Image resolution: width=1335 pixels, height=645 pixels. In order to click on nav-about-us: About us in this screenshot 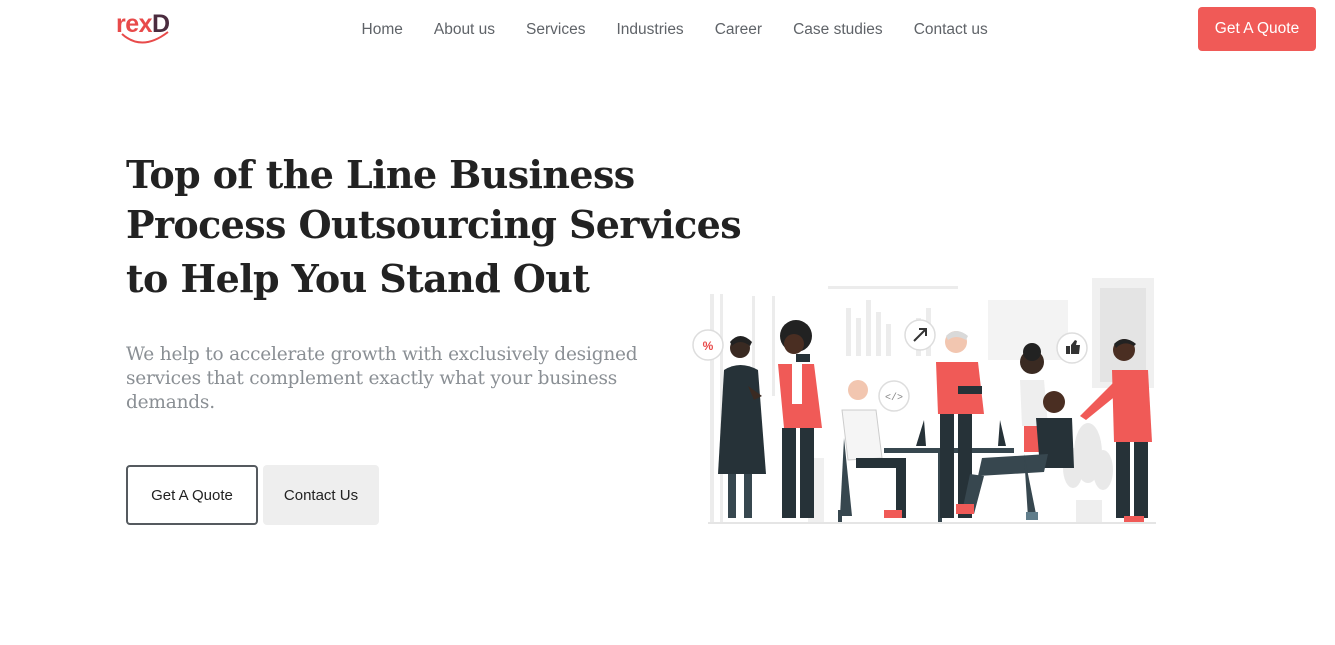, I will do `click(464, 30)`.